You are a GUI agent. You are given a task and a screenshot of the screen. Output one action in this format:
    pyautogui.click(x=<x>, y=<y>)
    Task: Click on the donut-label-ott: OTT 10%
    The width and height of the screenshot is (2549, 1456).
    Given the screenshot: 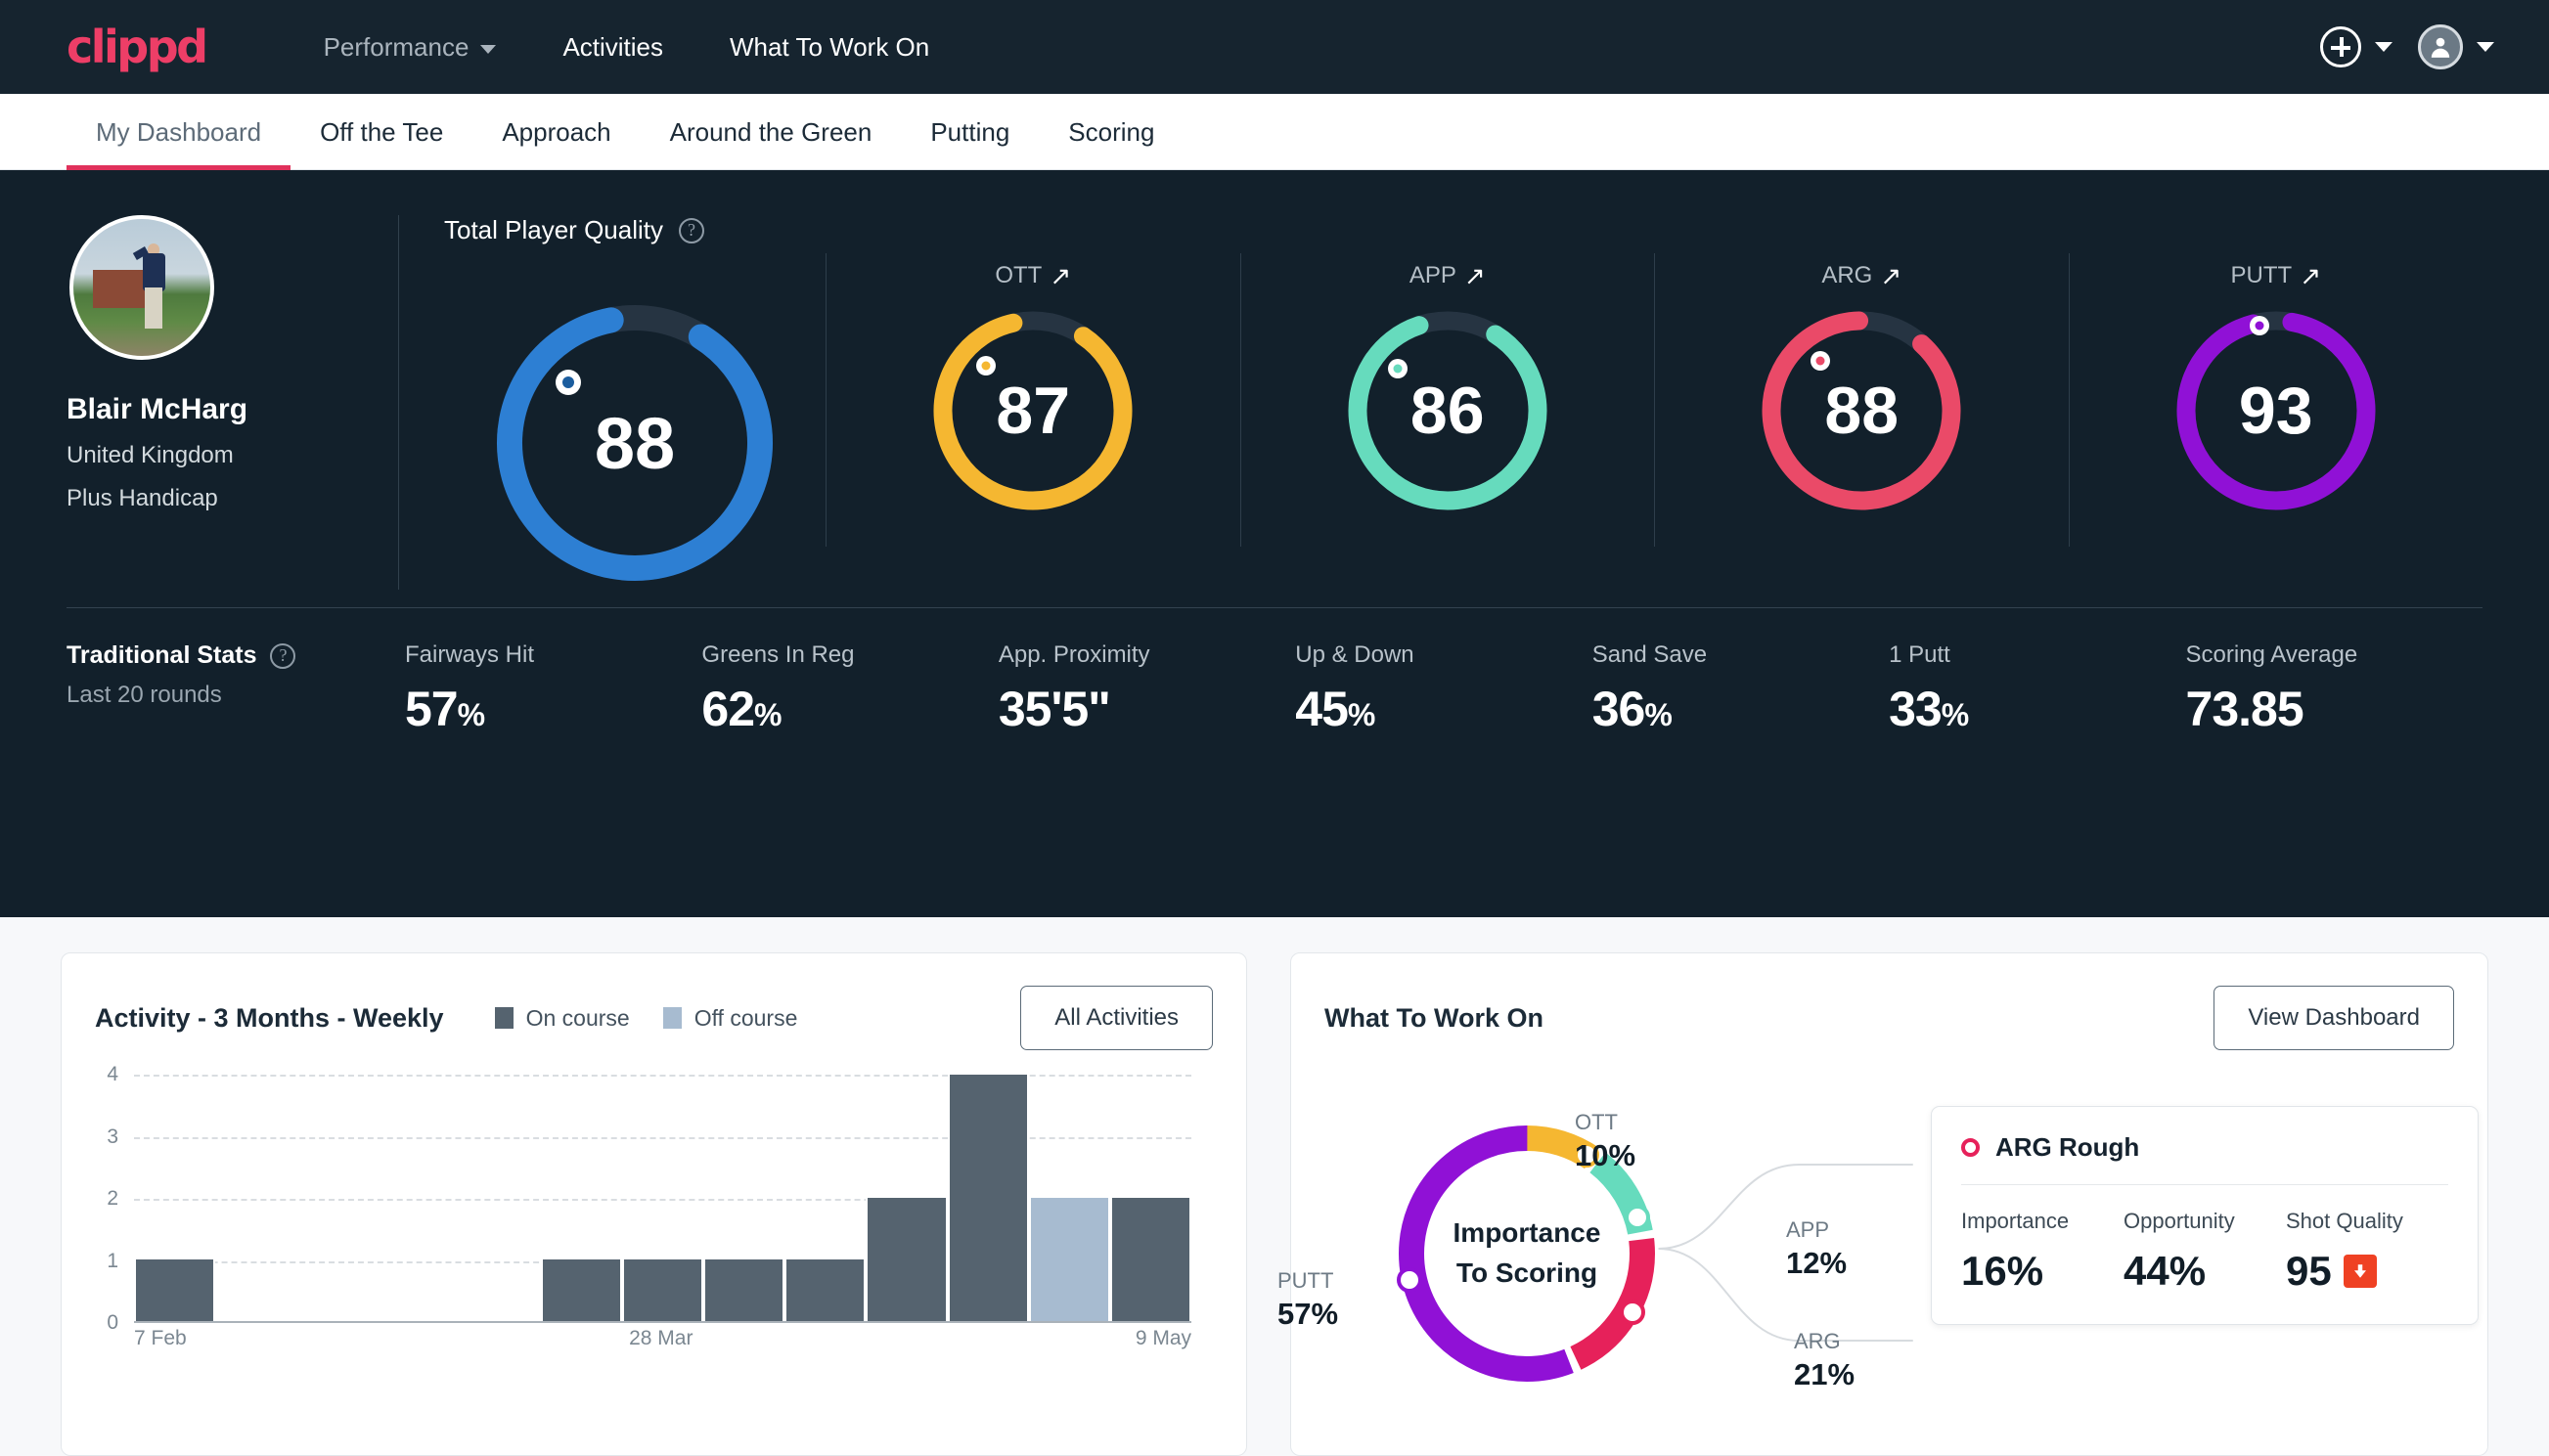 What is the action you would take?
    pyautogui.click(x=1605, y=1141)
    